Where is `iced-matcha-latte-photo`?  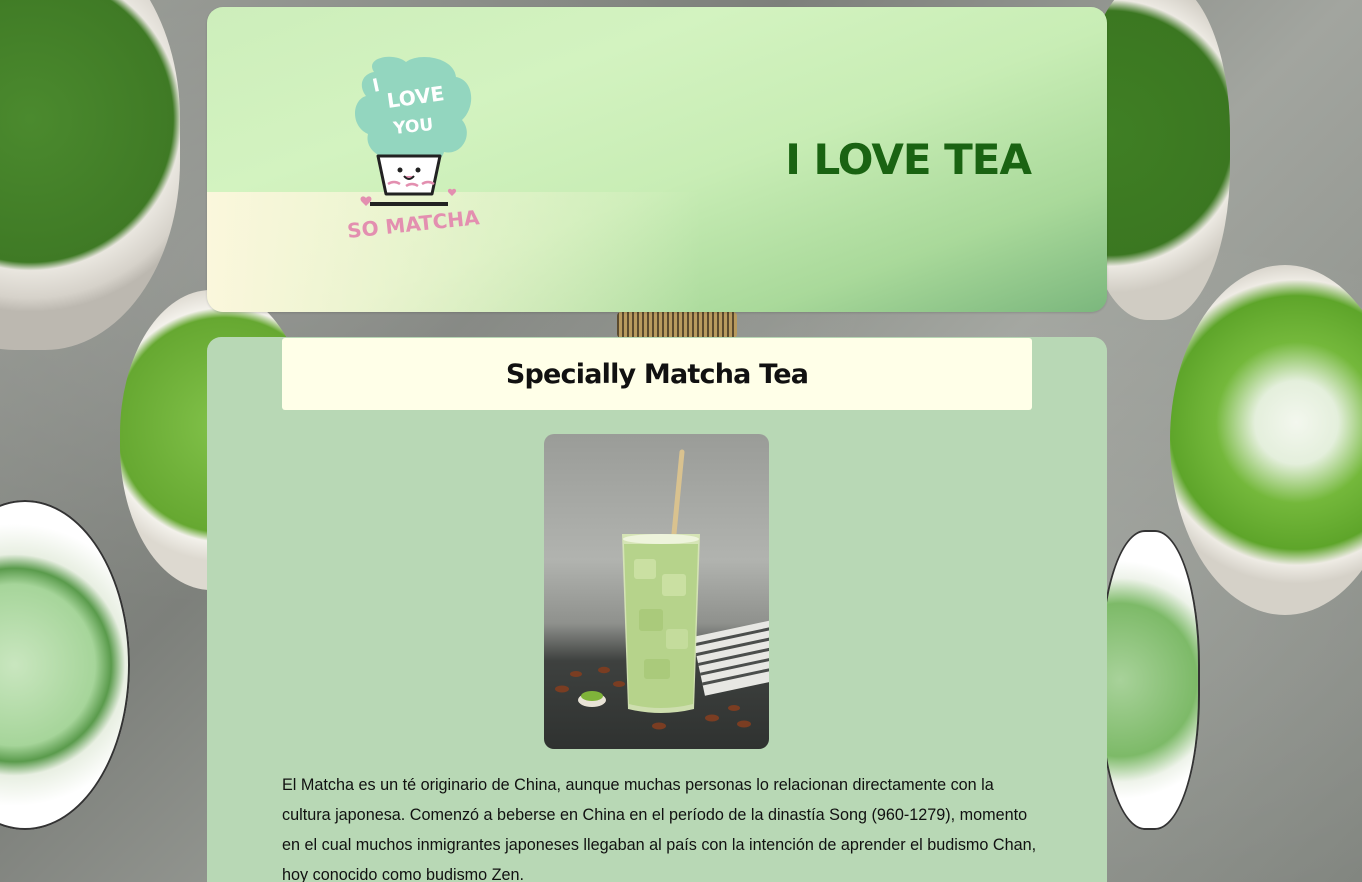 iced-matcha-latte-photo is located at coordinates (656, 591).